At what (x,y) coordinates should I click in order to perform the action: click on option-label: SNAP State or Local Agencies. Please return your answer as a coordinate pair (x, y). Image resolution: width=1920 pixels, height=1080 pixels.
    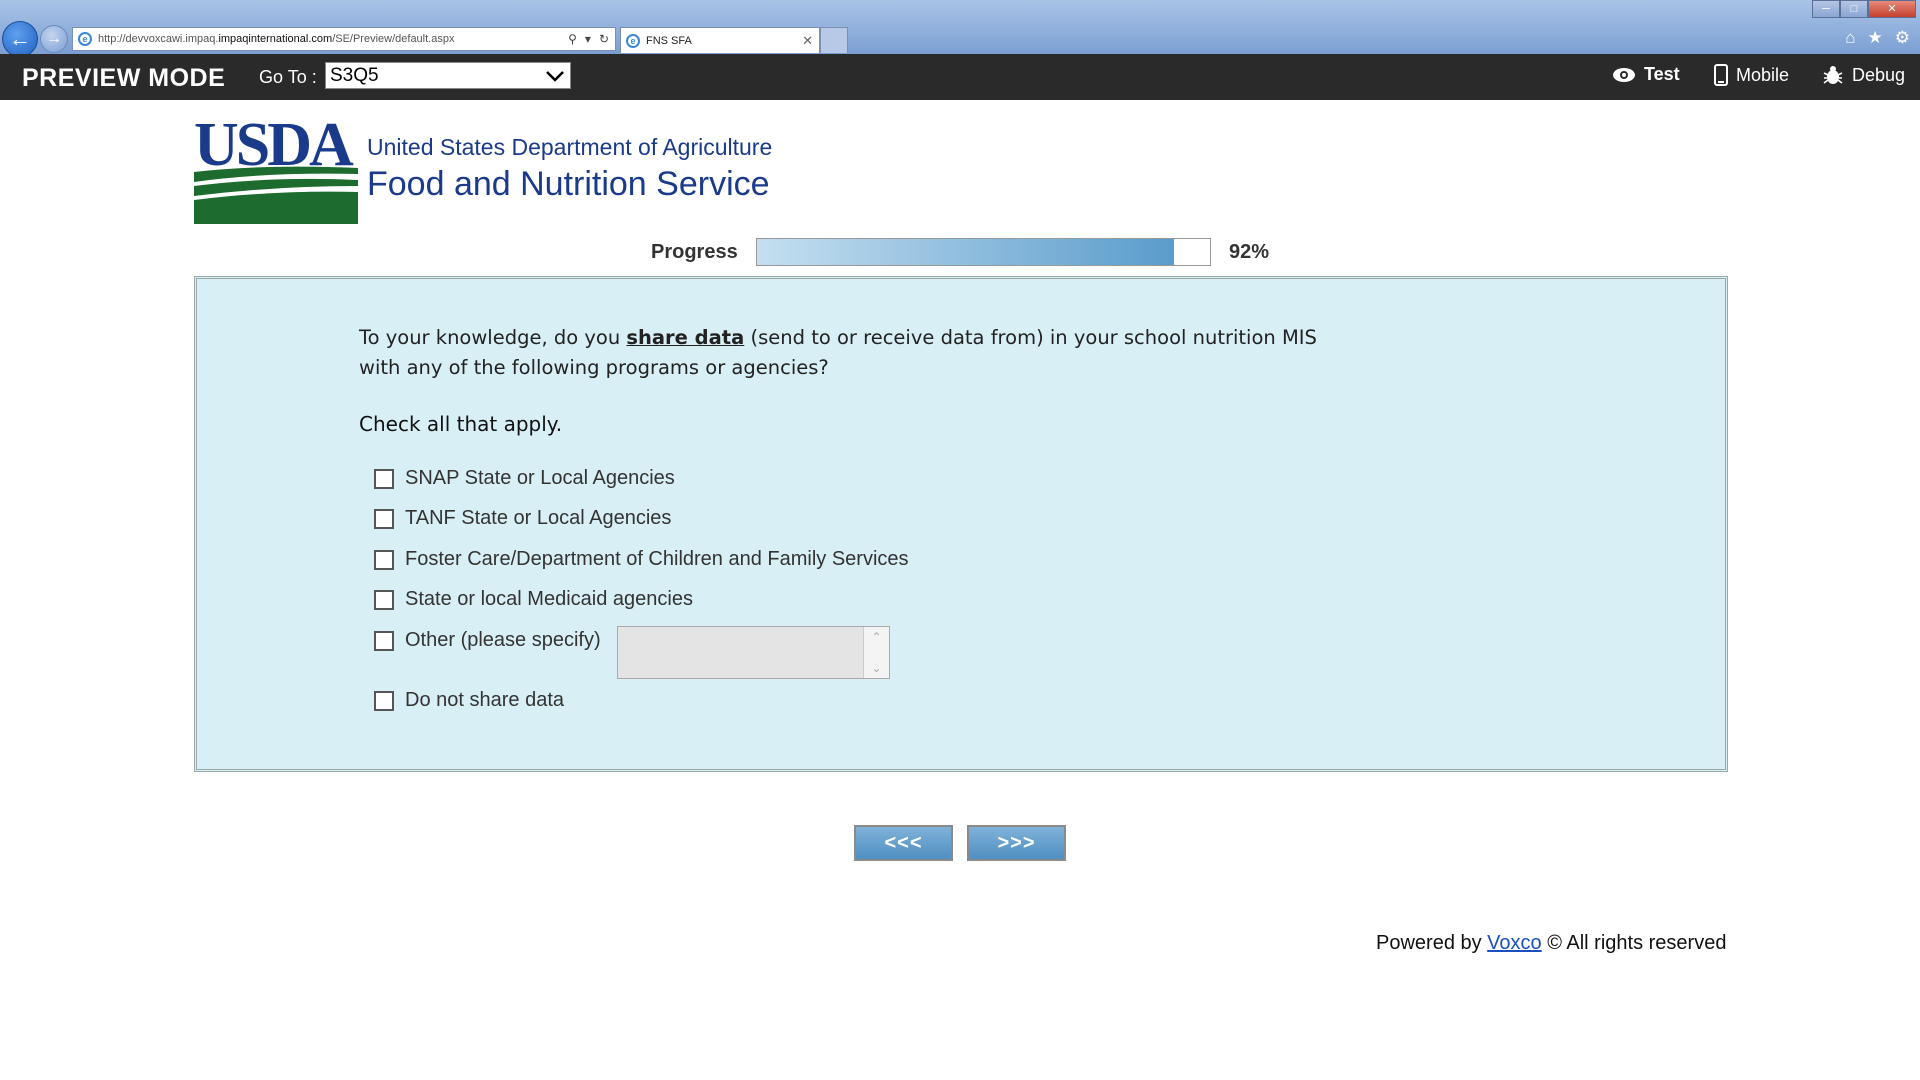
    Looking at the image, I should click on (540, 478).